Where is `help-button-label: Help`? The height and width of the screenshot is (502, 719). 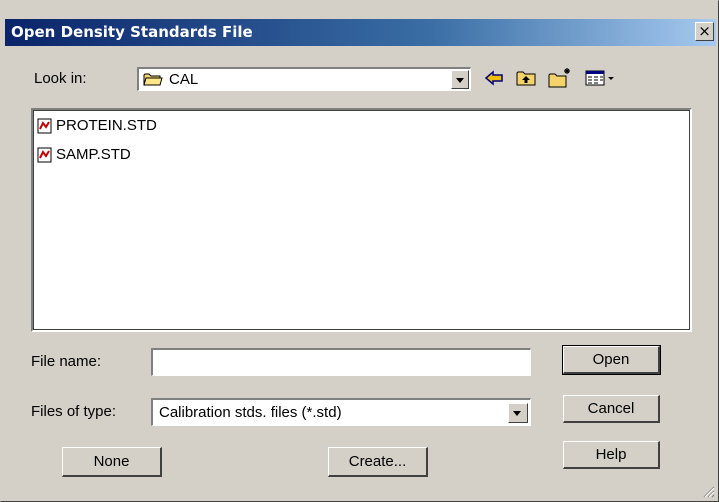 help-button-label: Help is located at coordinates (611, 454).